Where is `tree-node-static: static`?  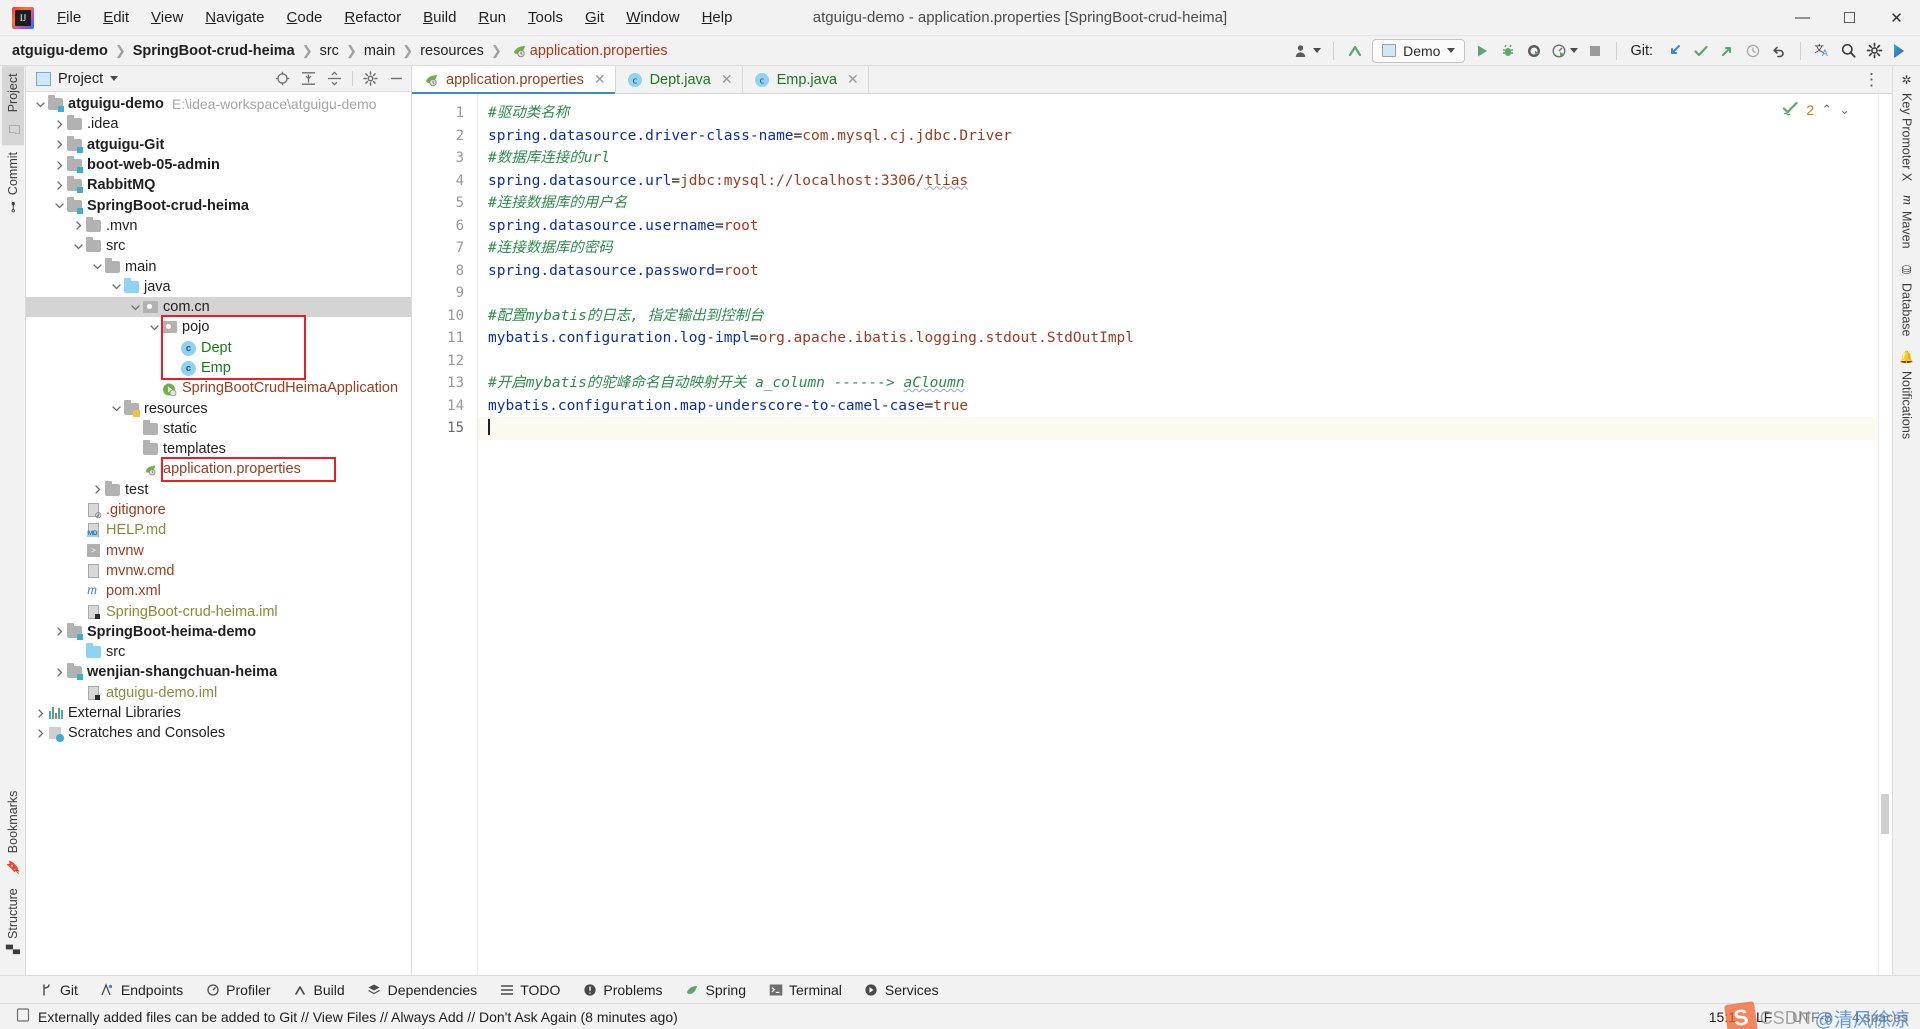
tree-node-static: static is located at coordinates (218, 429).